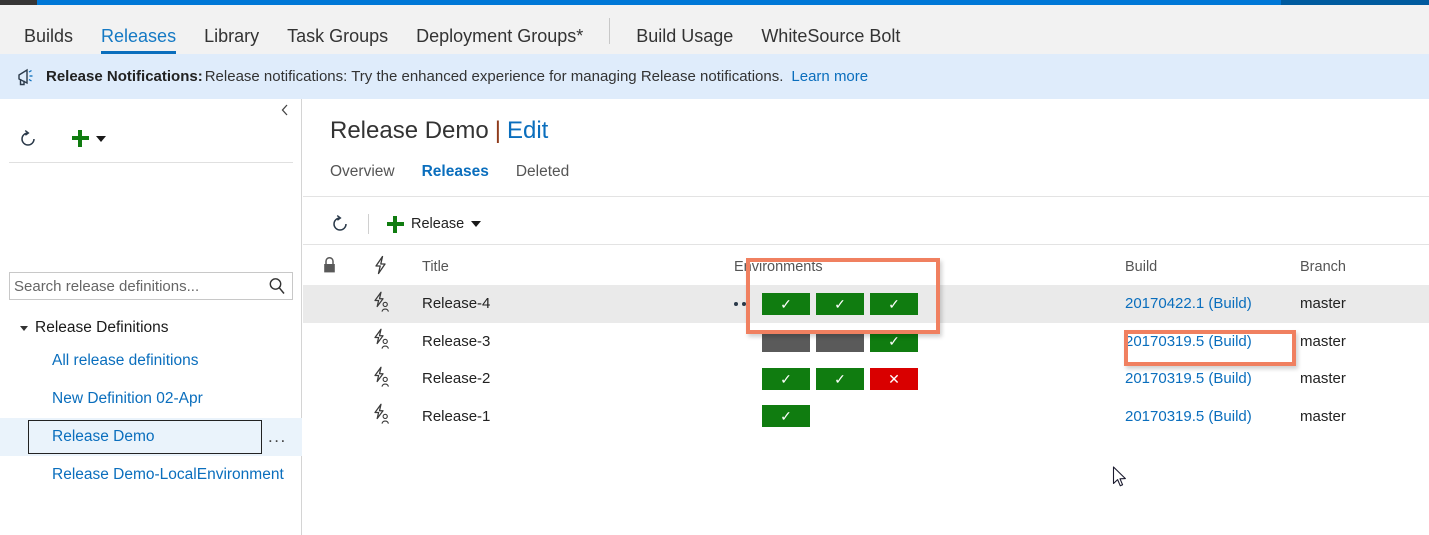  I want to click on column-header-build: Build, so click(1212, 267).